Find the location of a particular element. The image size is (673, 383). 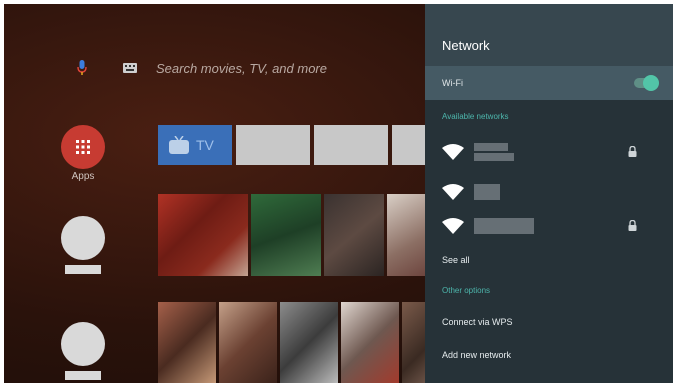

search-placeholder: Search movies, TV, and more is located at coordinates (241, 68).